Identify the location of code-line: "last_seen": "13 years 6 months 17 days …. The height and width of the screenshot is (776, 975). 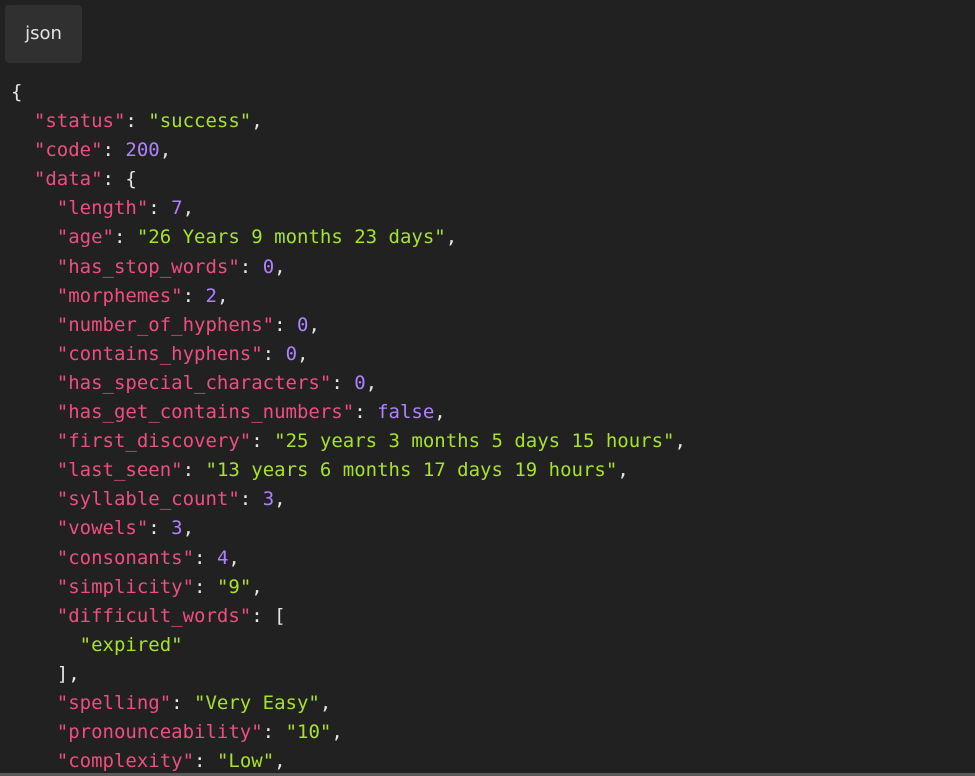
(348, 470).